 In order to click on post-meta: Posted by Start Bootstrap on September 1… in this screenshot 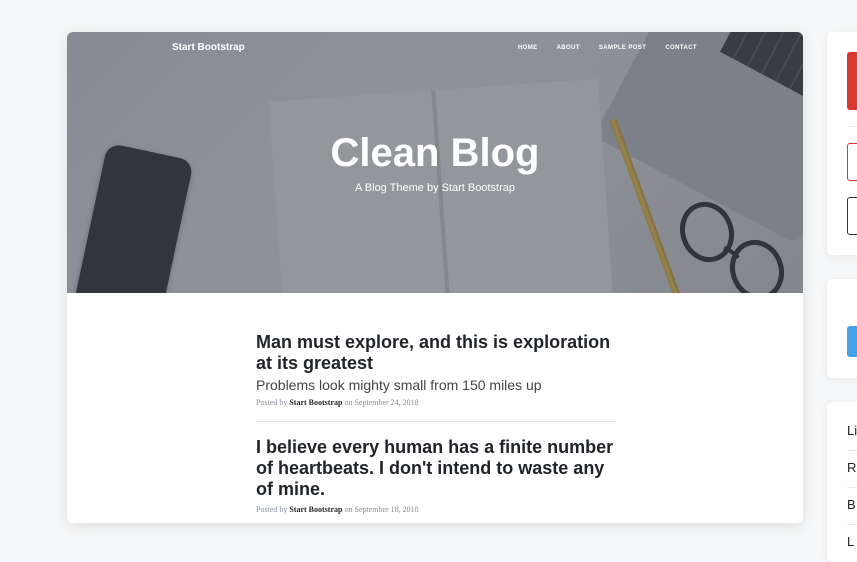, I will do `click(436, 509)`.